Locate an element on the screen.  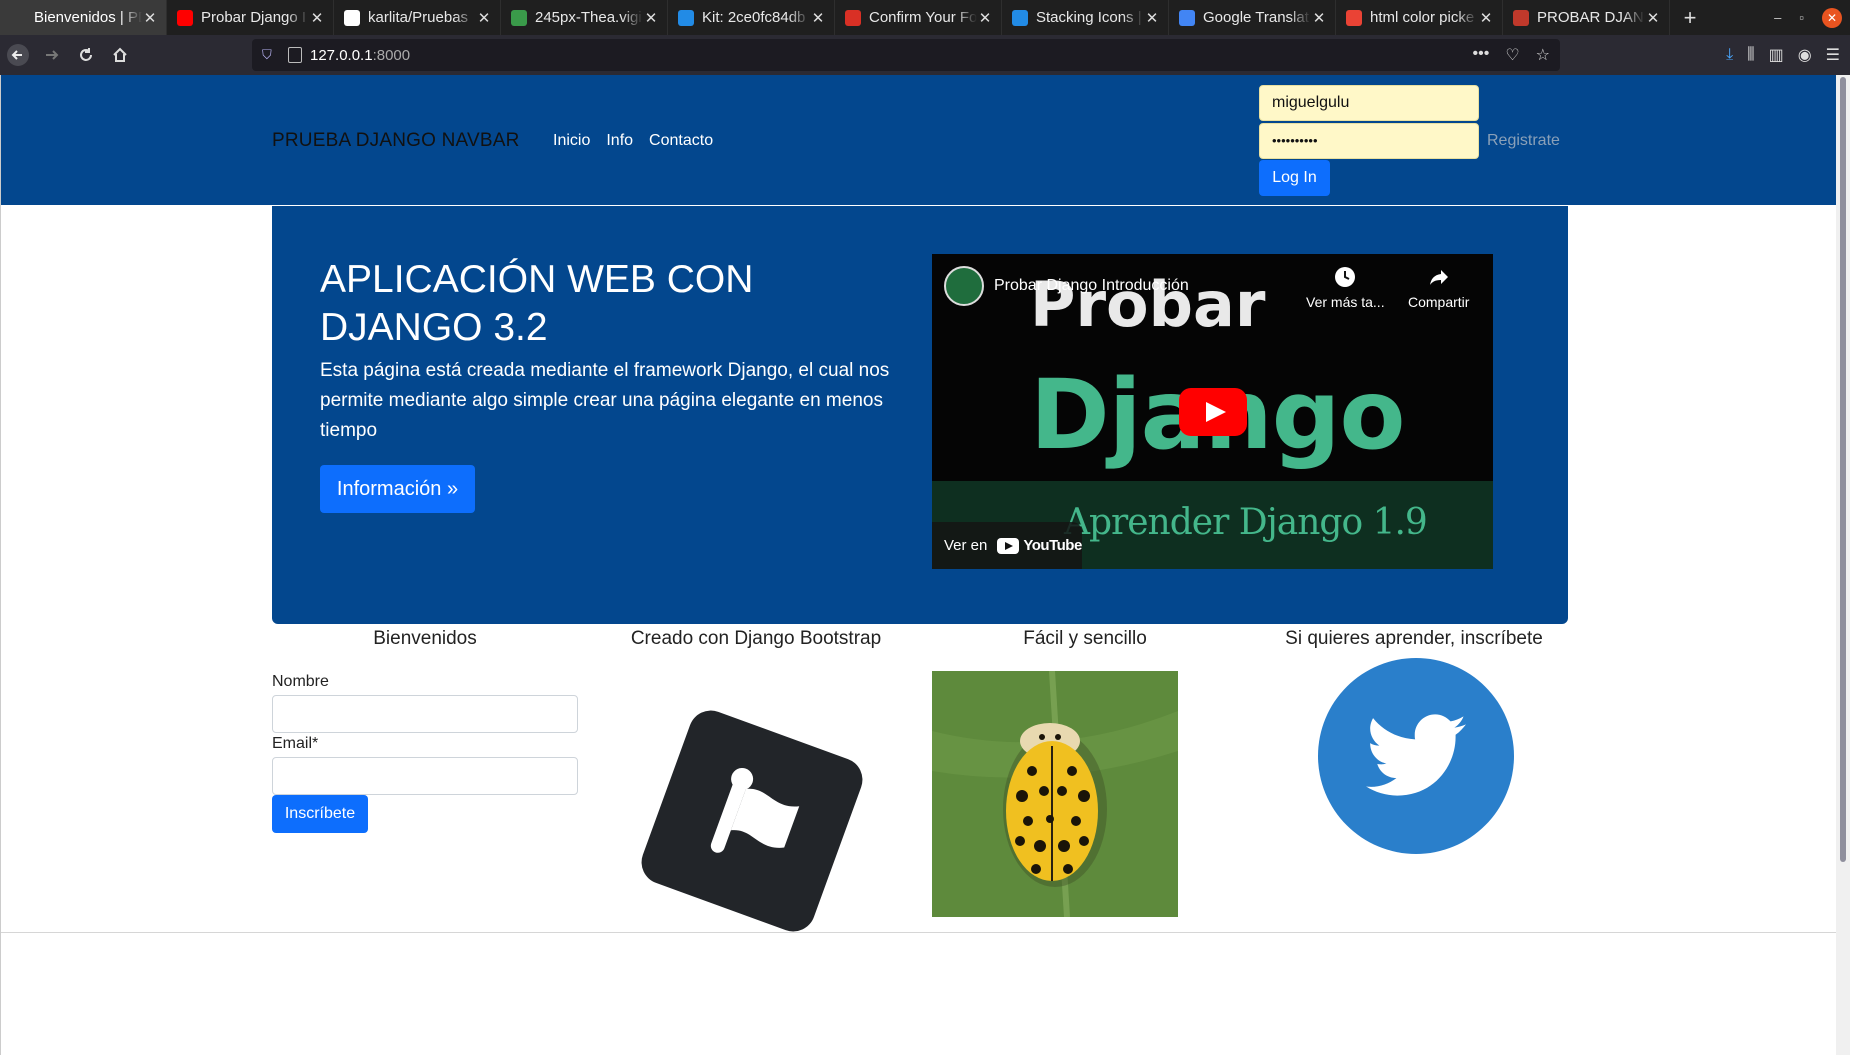
bookmark-star-icon: ☆ is located at coordinates (1543, 55).